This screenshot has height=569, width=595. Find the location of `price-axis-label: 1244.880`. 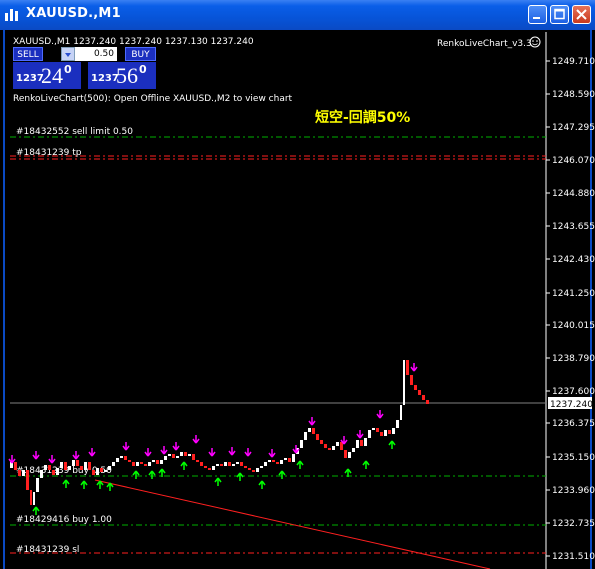

price-axis-label: 1244.880 is located at coordinates (573, 194).